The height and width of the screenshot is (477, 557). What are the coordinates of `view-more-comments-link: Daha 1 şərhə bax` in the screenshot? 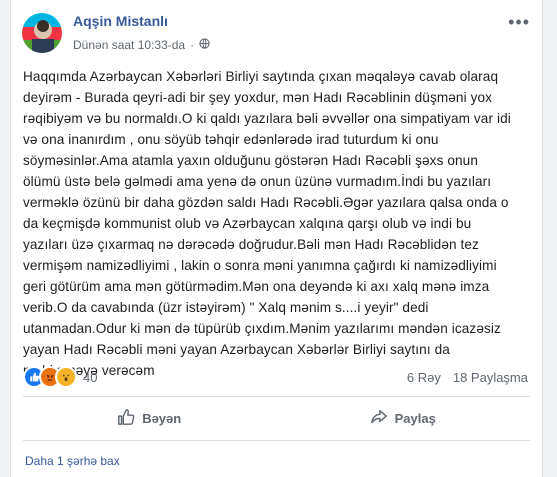 It's located at (72, 461).